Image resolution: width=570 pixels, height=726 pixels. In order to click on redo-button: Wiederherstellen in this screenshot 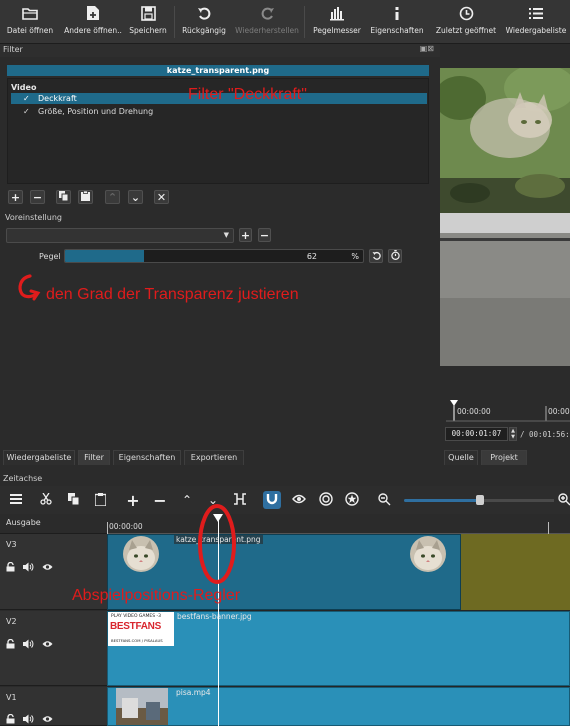, I will do `click(267, 22)`.